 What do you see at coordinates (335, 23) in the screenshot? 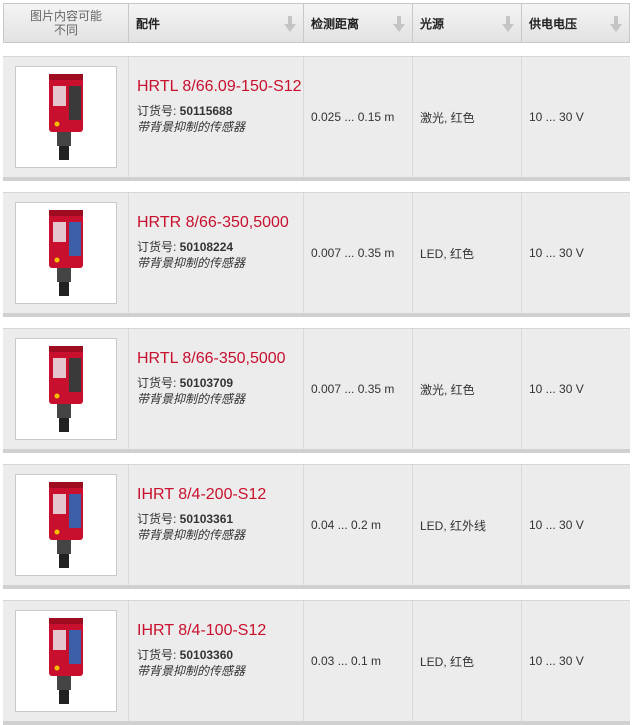
I see `header-range-label: 检测距离` at bounding box center [335, 23].